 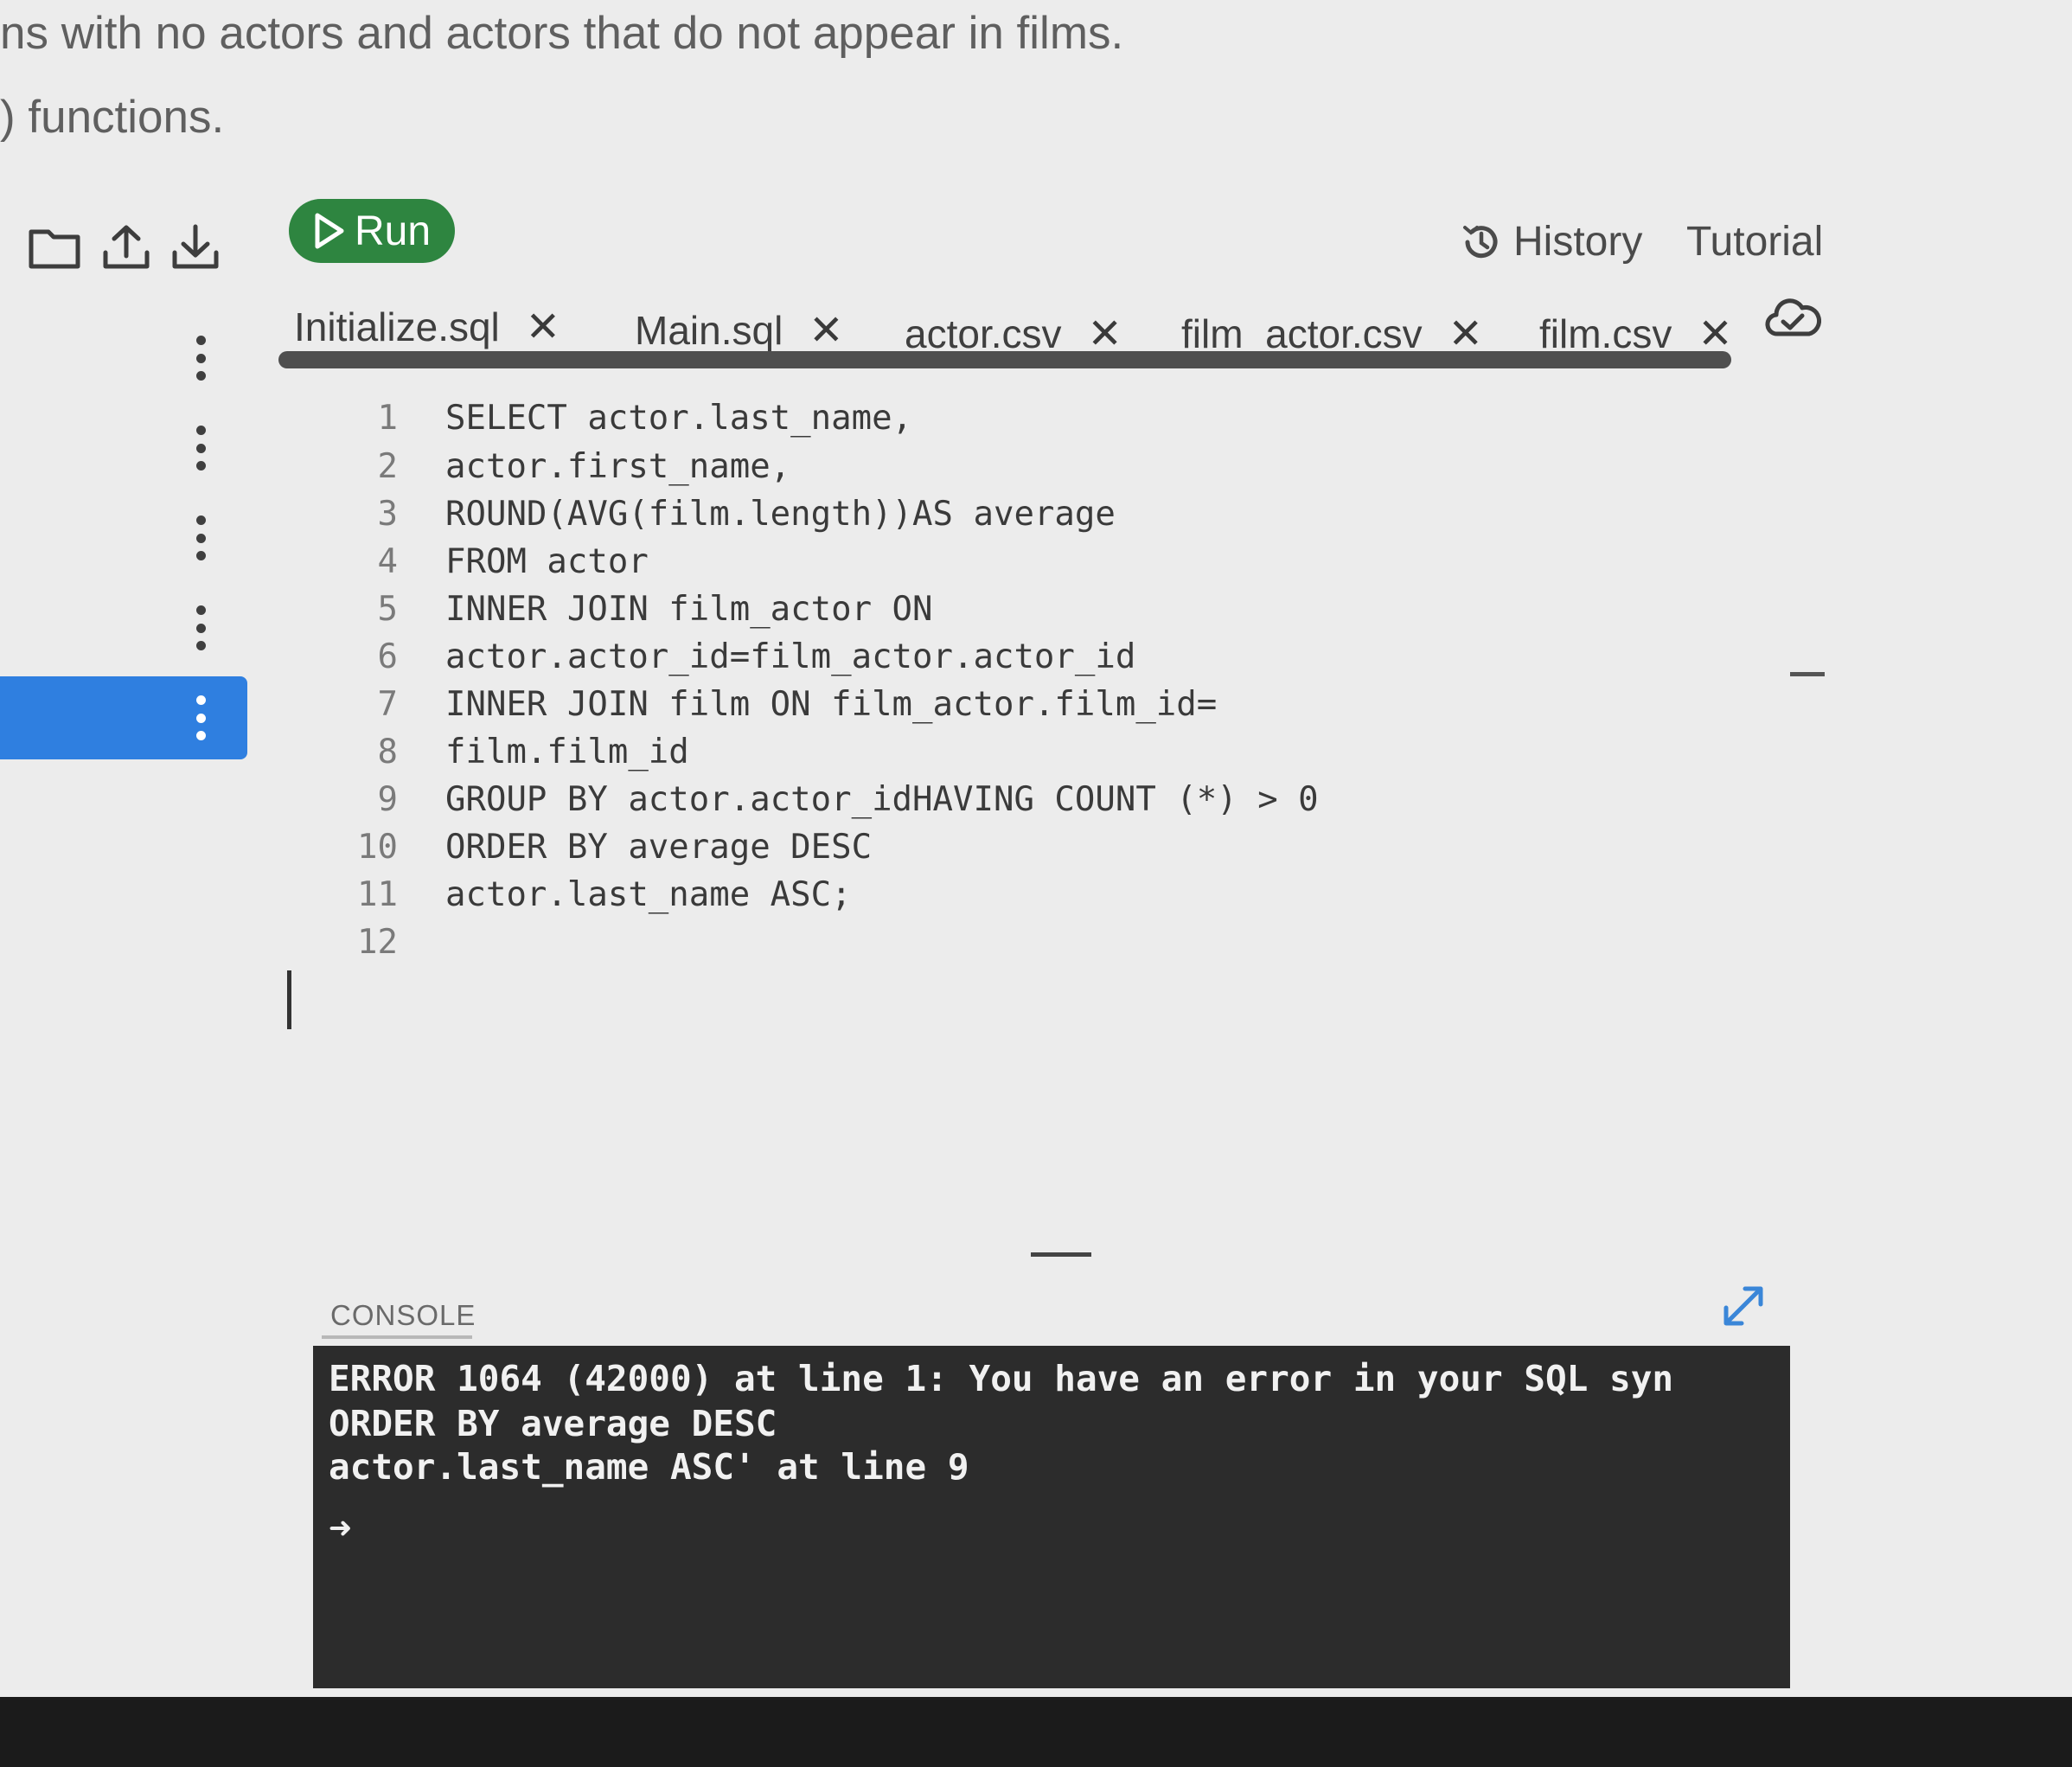 What do you see at coordinates (1302, 333) in the screenshot?
I see `tab-label: film_actor.csv` at bounding box center [1302, 333].